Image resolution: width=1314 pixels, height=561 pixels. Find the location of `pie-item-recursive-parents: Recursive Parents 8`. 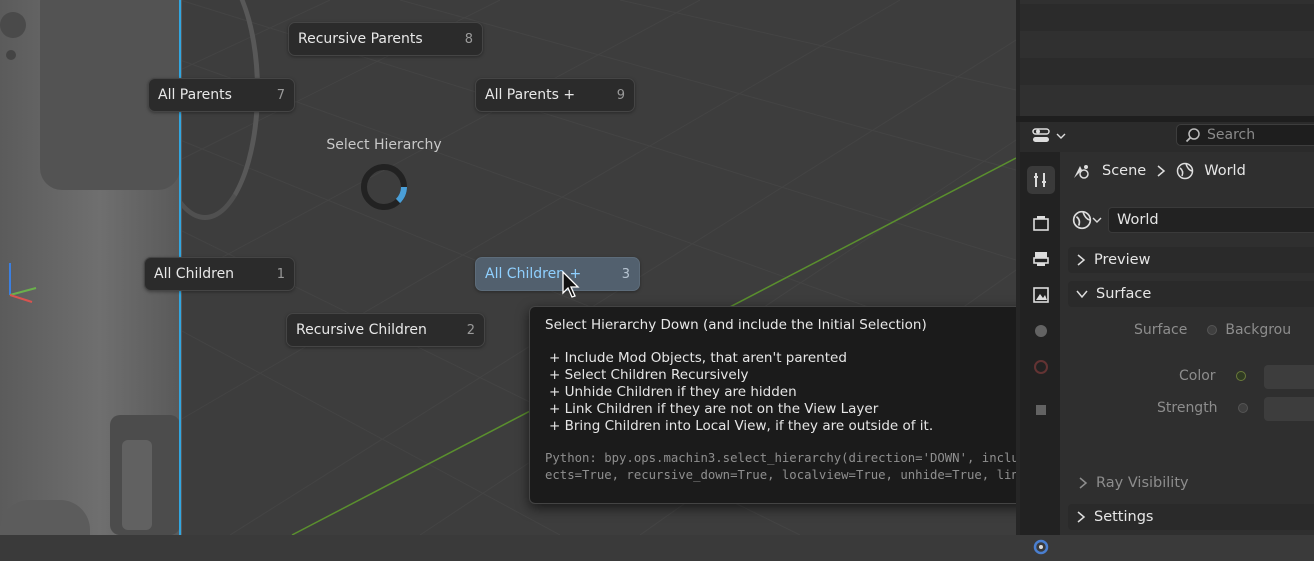

pie-item-recursive-parents: Recursive Parents 8 is located at coordinates (385, 39).